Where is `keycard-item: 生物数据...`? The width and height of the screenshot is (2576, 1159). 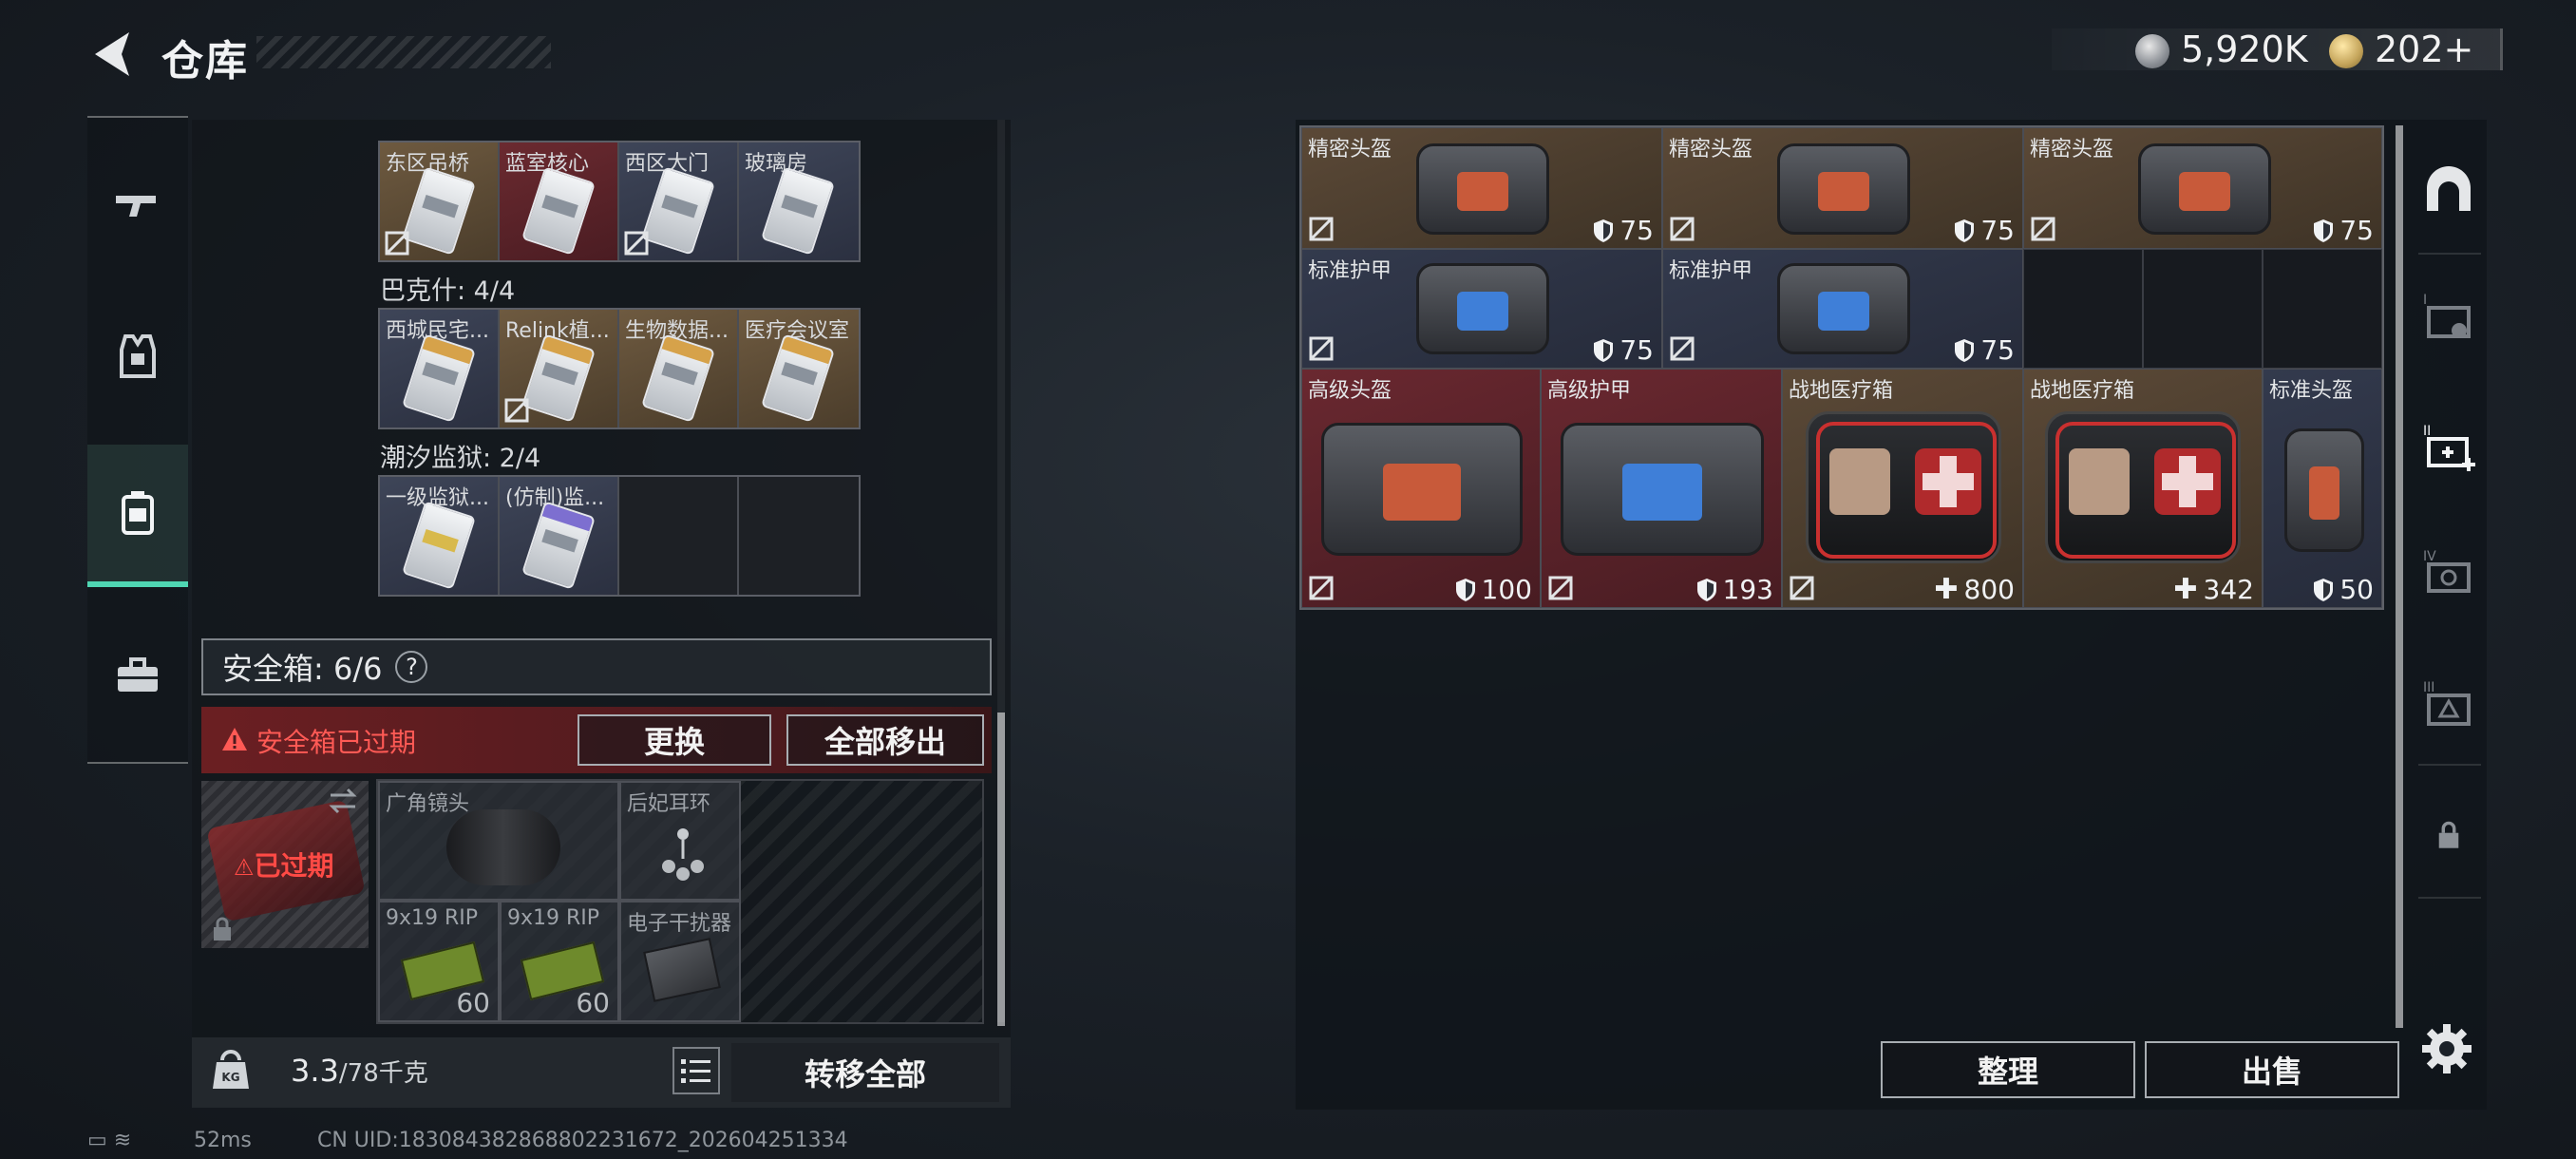
keycard-item: 生物数据... is located at coordinates (679, 369).